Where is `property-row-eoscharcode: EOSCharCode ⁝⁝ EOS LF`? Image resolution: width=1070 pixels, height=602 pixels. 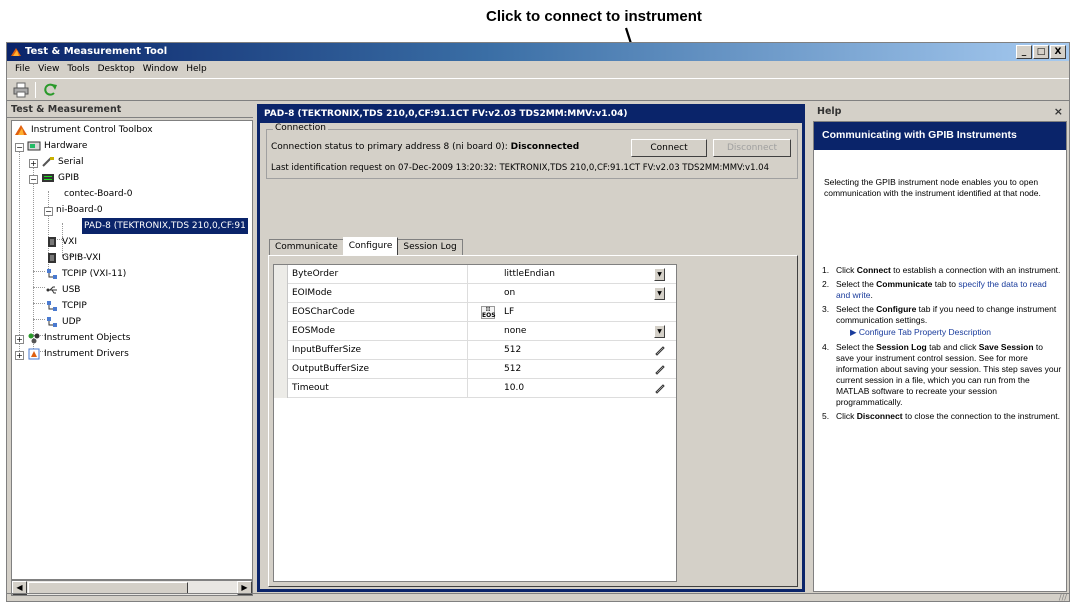 property-row-eoscharcode: EOSCharCode ⁝⁝ EOS LF is located at coordinates (475, 312).